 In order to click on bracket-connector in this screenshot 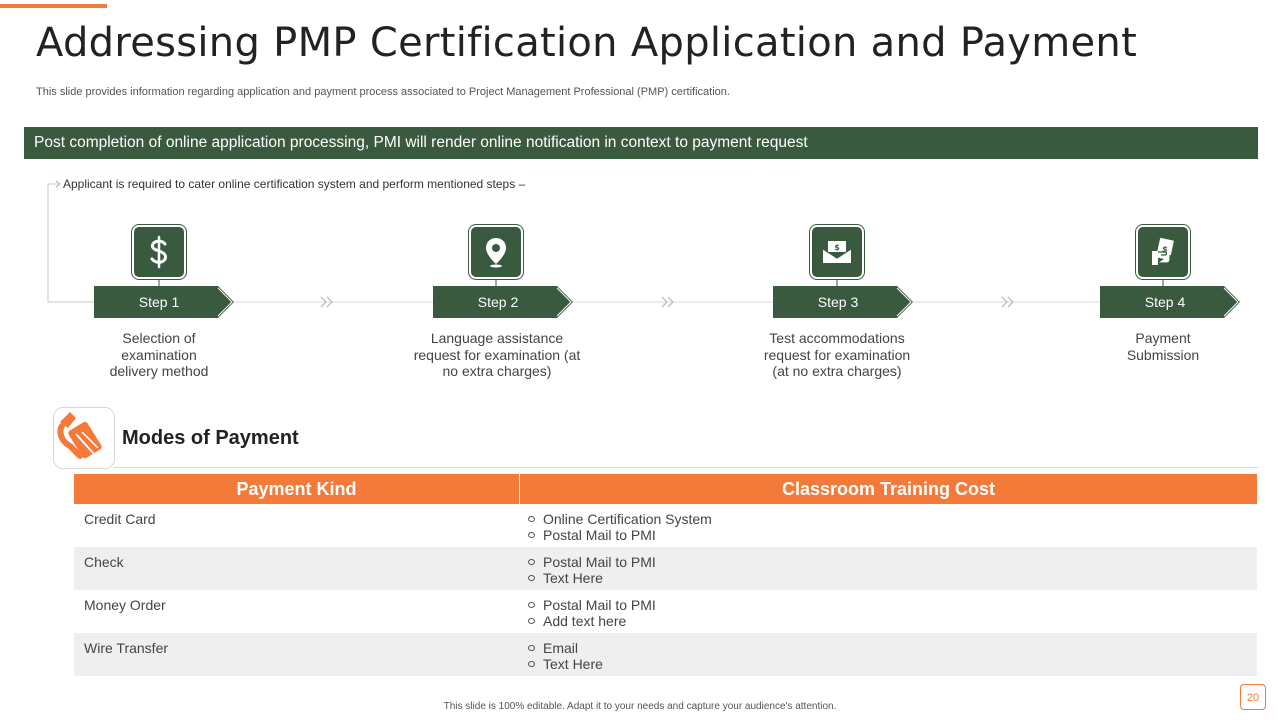, I will do `click(70, 243)`.